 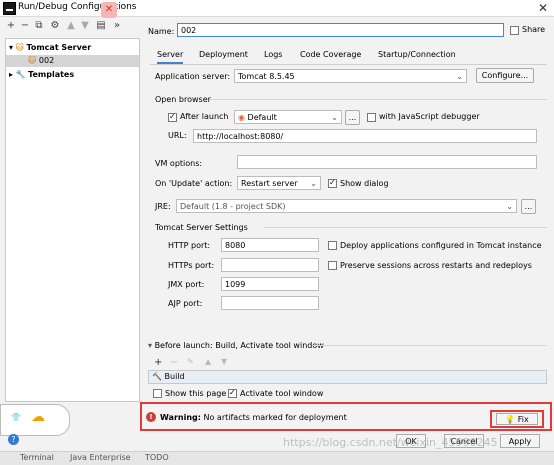 I want to click on shirt-icon: 👕, so click(x=16, y=417).